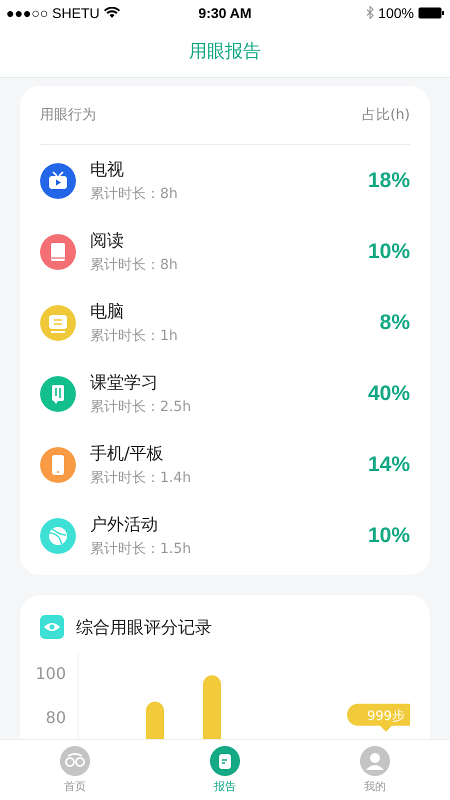 This screenshot has height=800, width=450. What do you see at coordinates (370, 12) in the screenshot?
I see `bluetooth-icon` at bounding box center [370, 12].